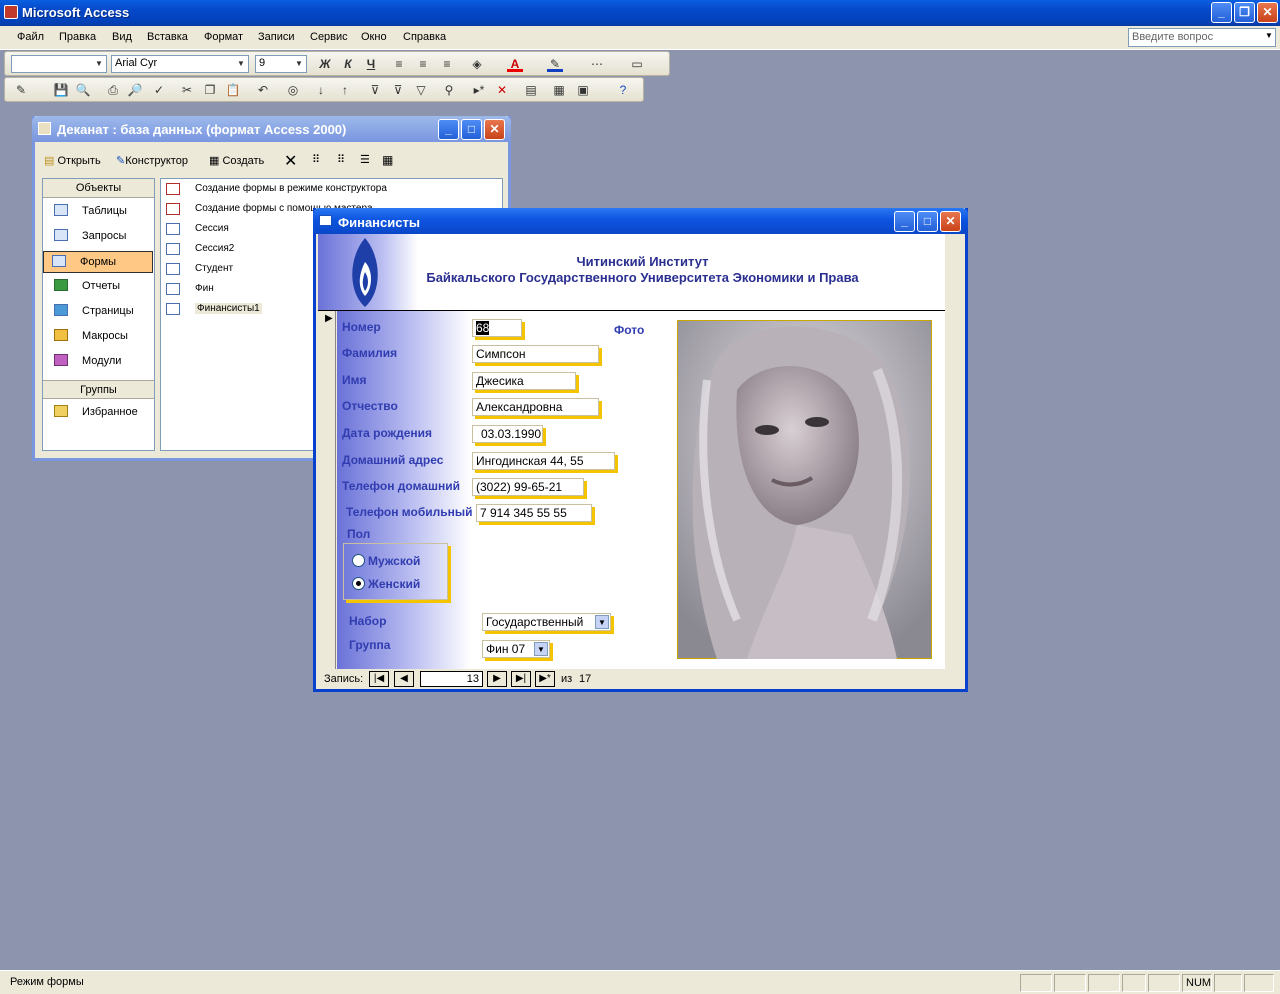 This screenshot has width=1280, height=994. What do you see at coordinates (521, 679) in the screenshot?
I see `last-record-button: ▶|` at bounding box center [521, 679].